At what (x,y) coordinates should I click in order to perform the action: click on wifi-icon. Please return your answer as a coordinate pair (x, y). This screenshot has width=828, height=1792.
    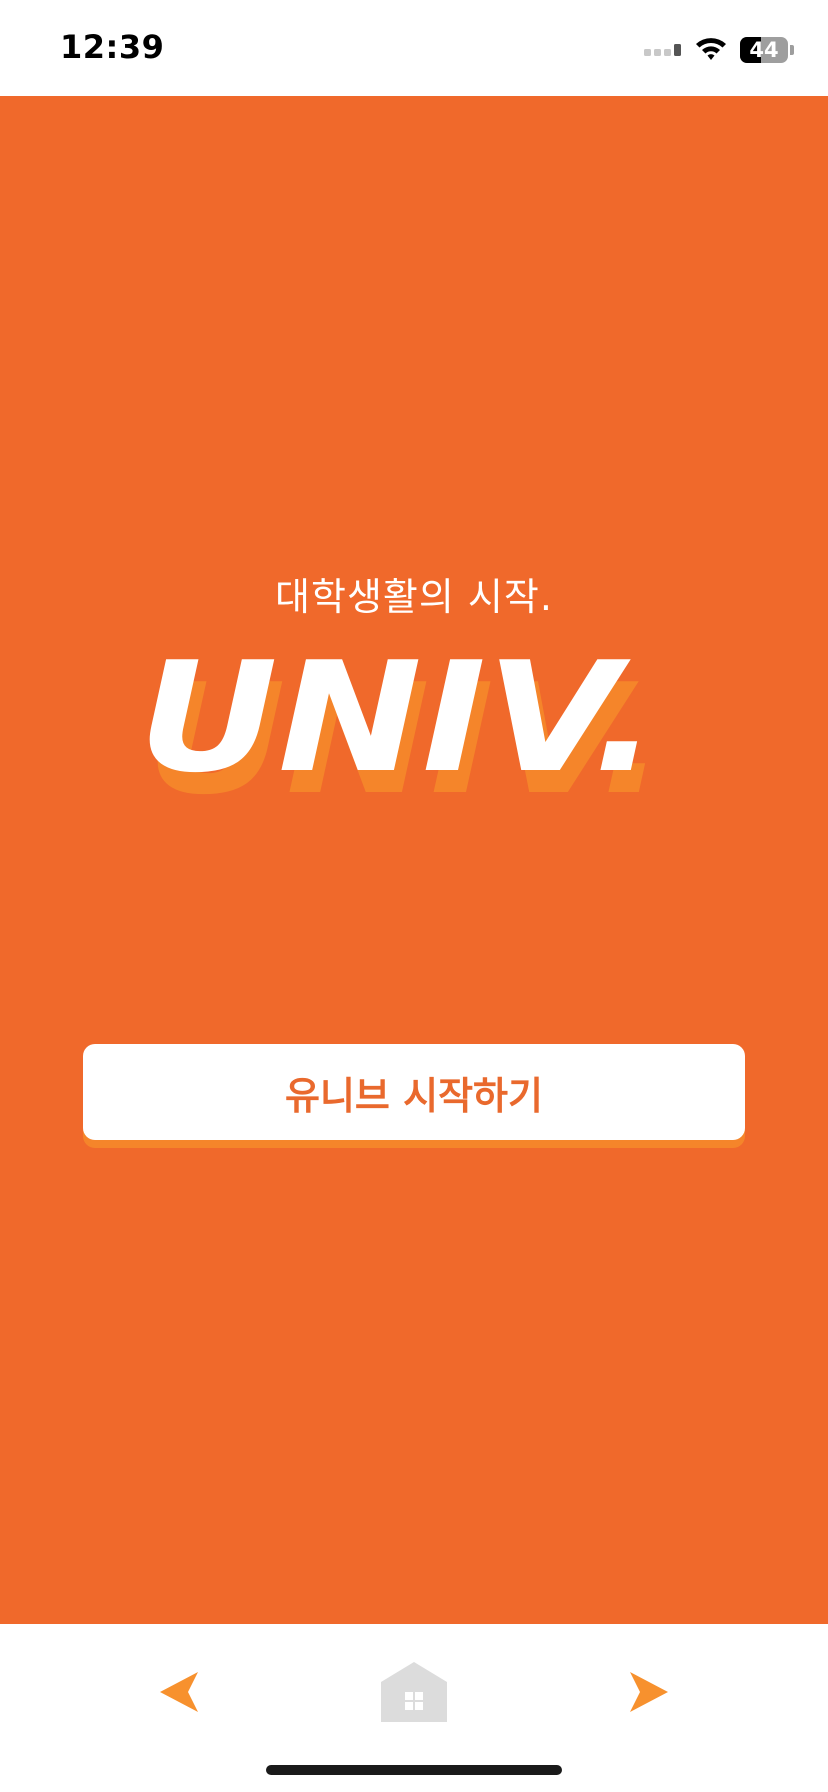
    Looking at the image, I should click on (711, 50).